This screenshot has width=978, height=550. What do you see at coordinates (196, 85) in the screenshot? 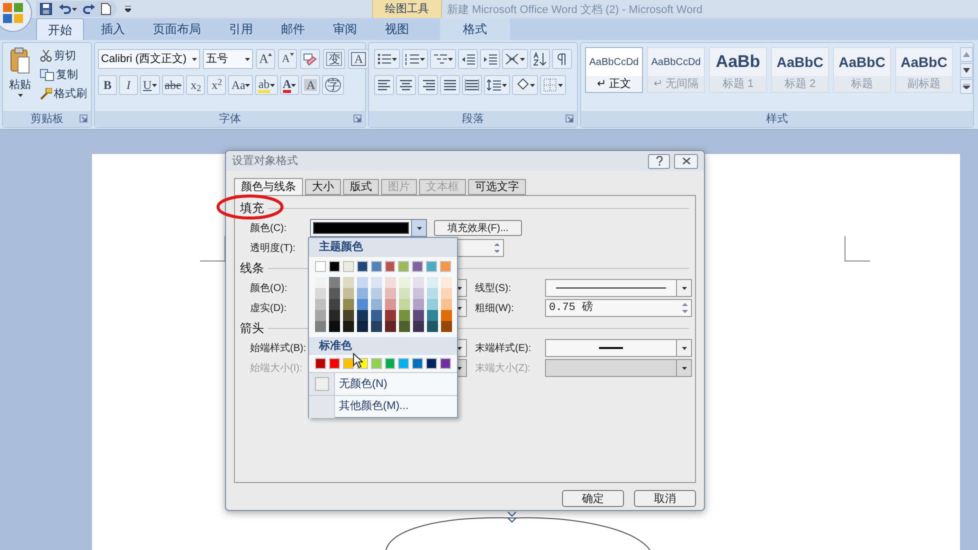
I see `font-button: x$_{2}$` at bounding box center [196, 85].